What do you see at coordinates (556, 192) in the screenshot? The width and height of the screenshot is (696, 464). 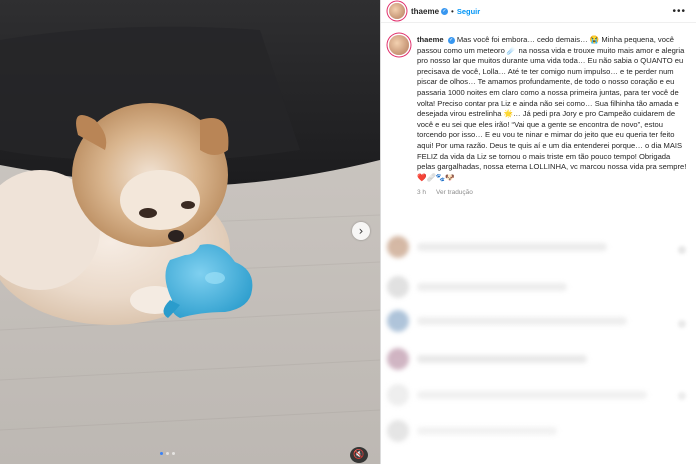 I see `caption-meta: 3 h Ver tradução` at bounding box center [556, 192].